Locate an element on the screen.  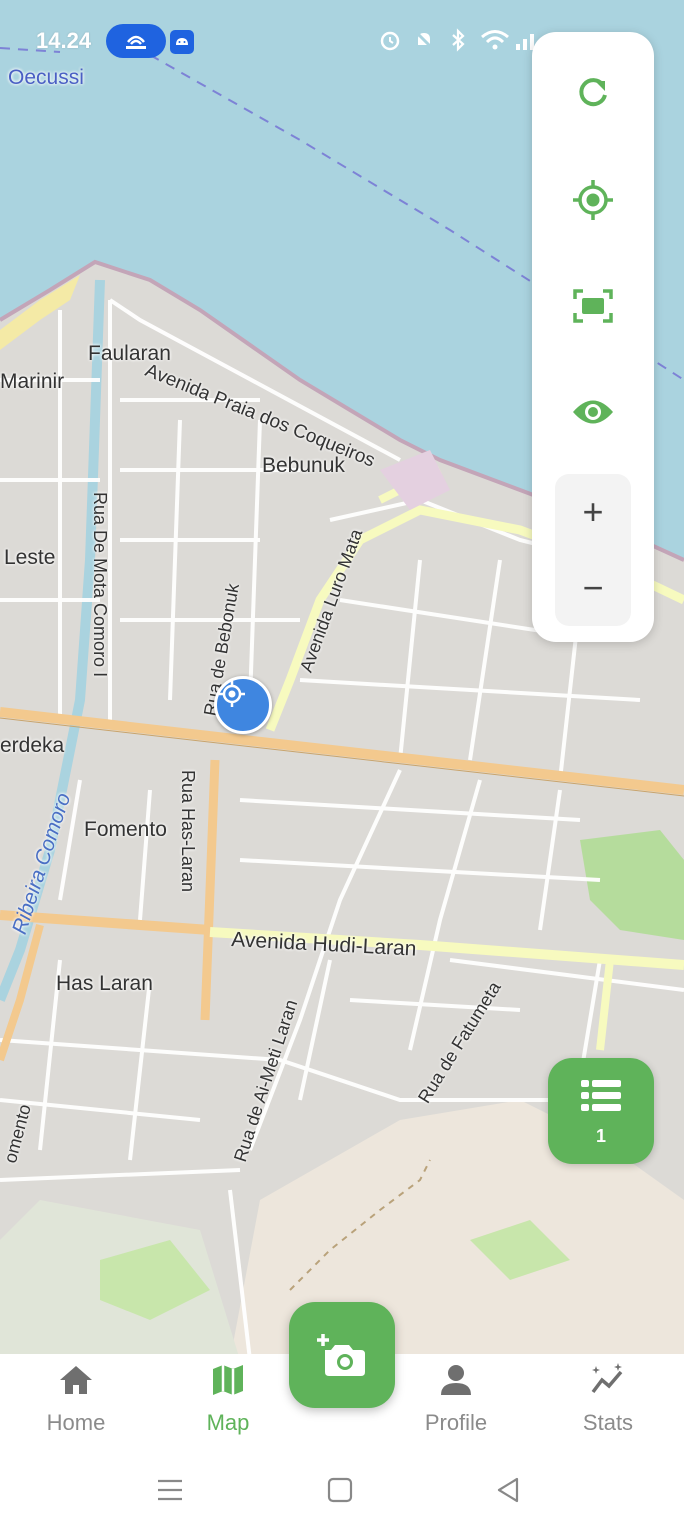
list-icon is located at coordinates (601, 1095).